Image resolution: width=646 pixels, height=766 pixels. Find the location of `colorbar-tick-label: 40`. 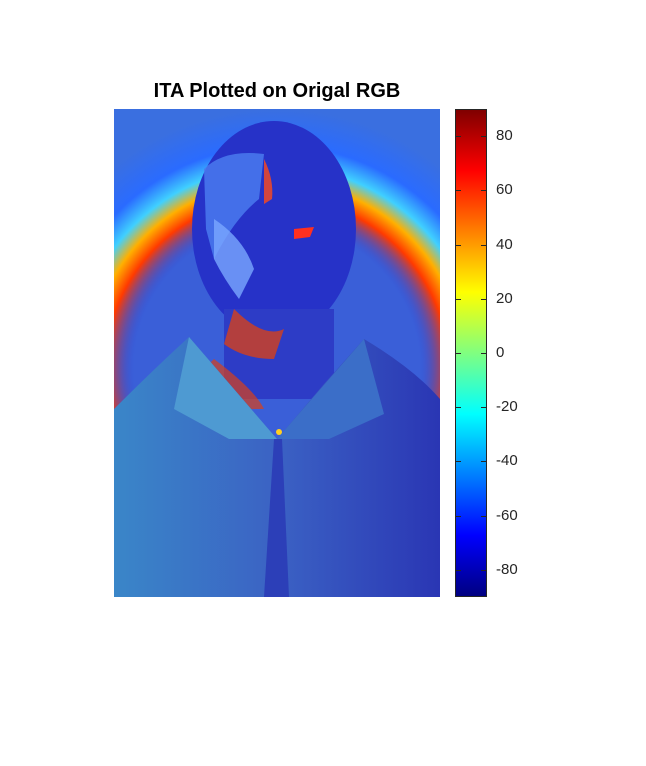

colorbar-tick-label: 40 is located at coordinates (504, 244).